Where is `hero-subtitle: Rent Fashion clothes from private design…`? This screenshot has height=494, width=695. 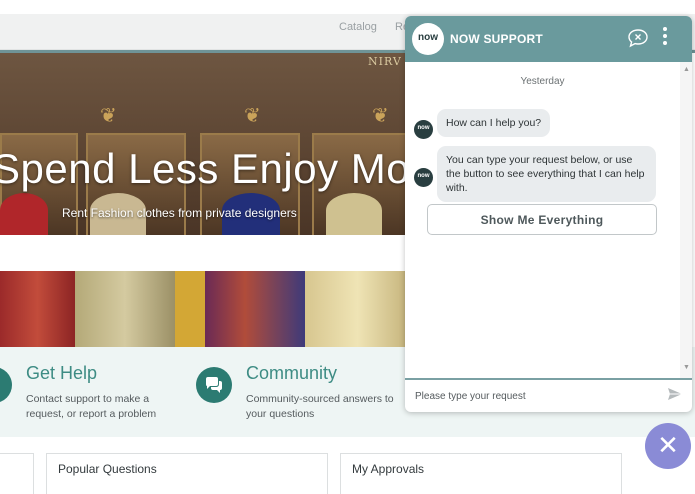 hero-subtitle: Rent Fashion clothes from private design… is located at coordinates (179, 213).